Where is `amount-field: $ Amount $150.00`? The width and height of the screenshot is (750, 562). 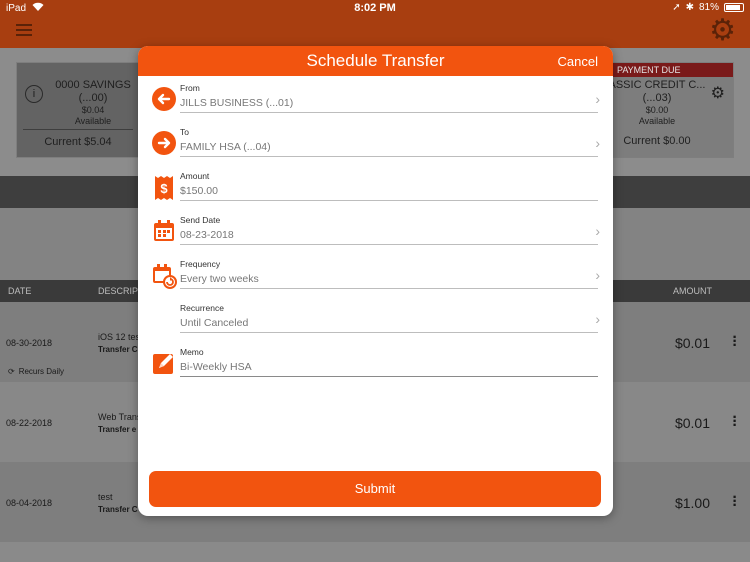
amount-field: $ Amount $150.00 is located at coordinates (375, 187).